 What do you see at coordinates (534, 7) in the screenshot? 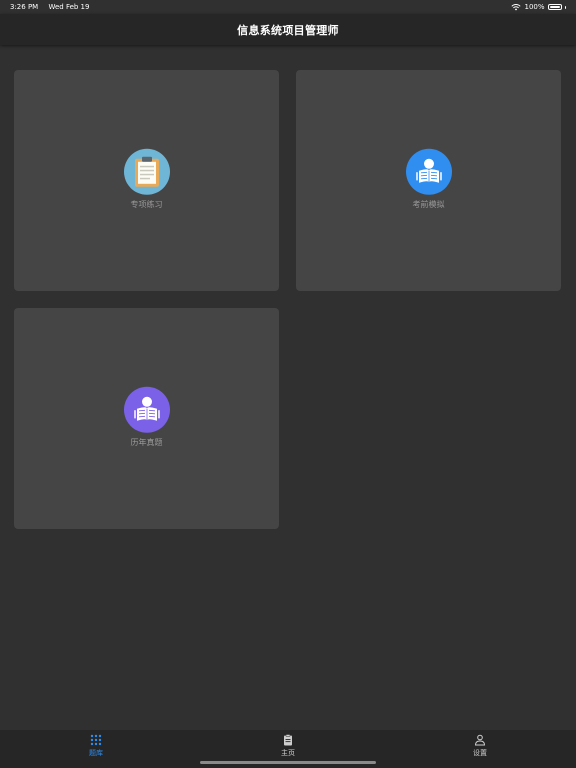
I see `battery-percent: 100%` at bounding box center [534, 7].